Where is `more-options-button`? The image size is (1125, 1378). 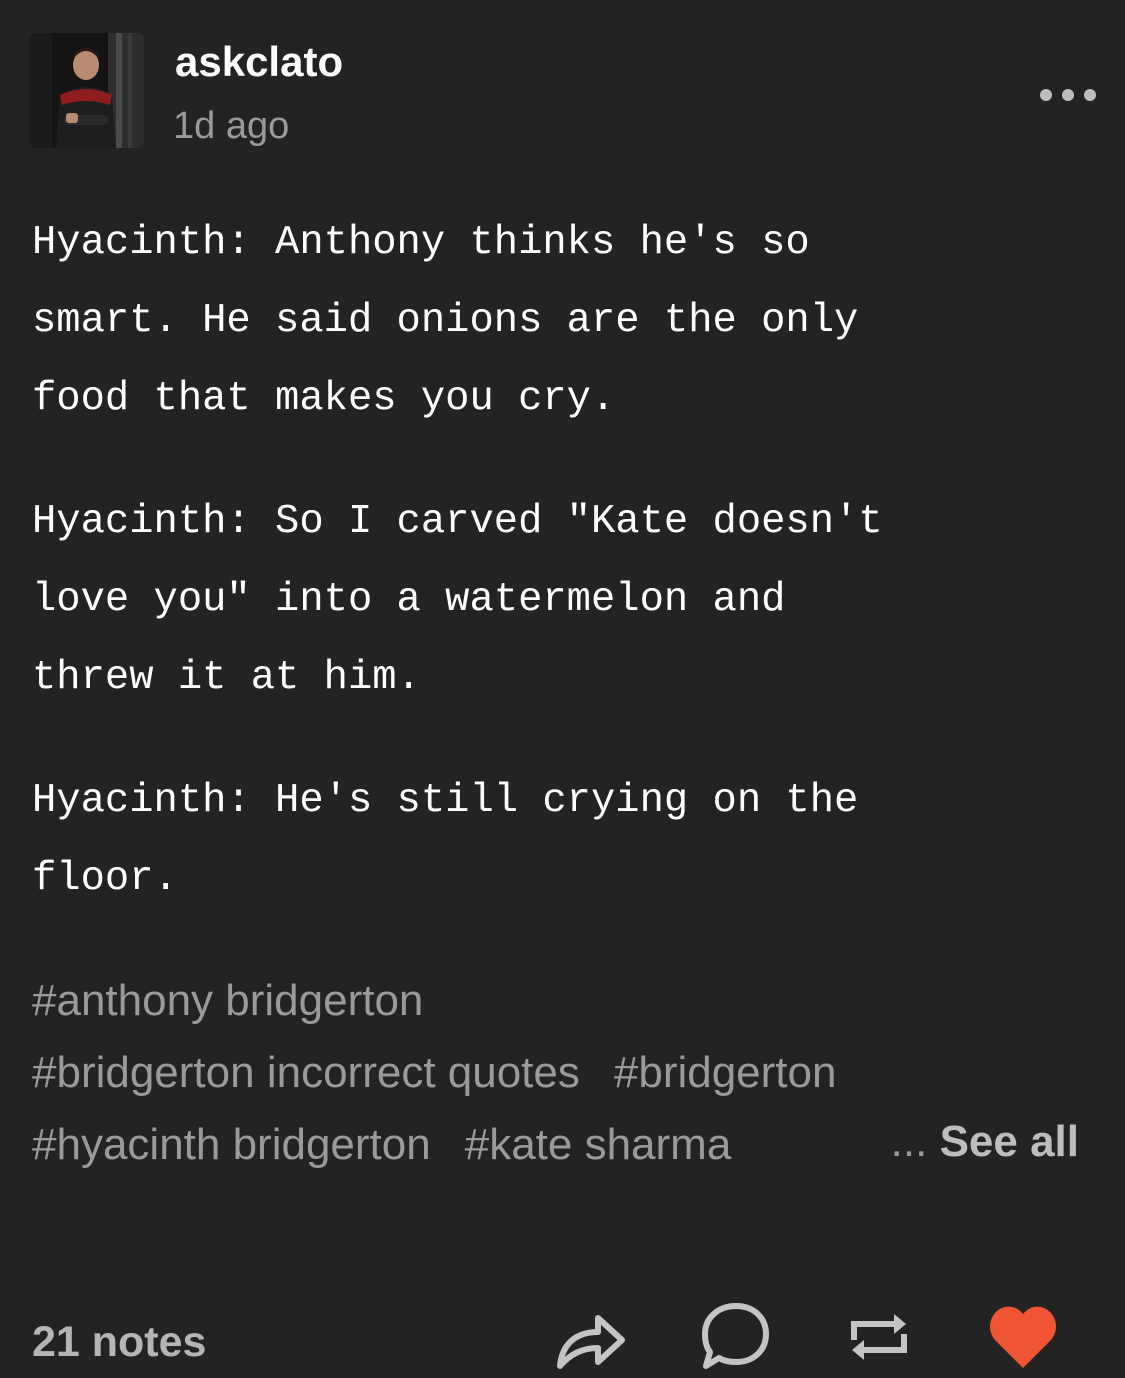 more-options-button is located at coordinates (1068, 95).